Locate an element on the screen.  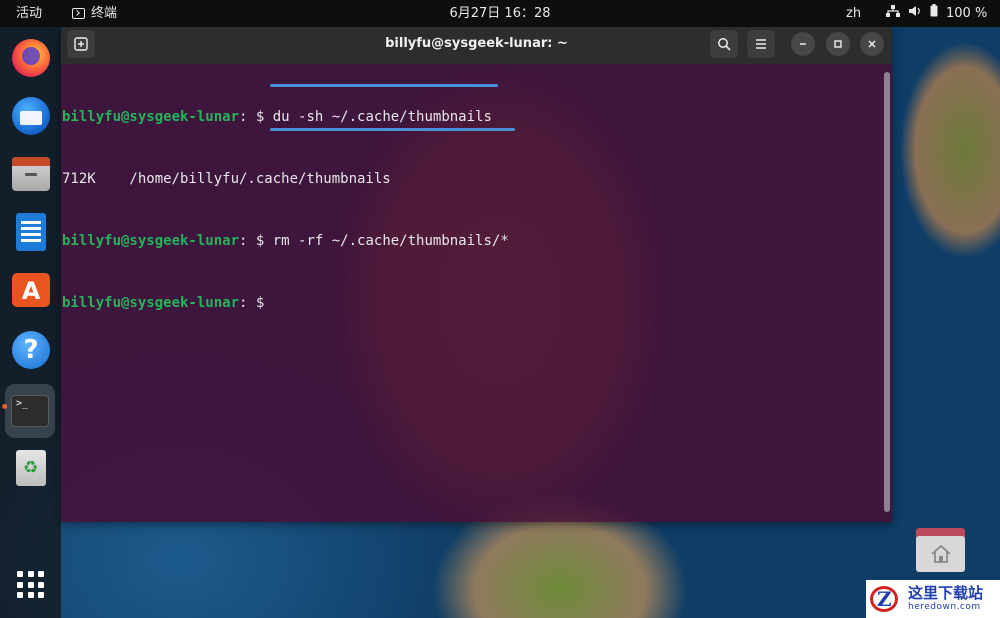
new-tab-icon is located at coordinates (81, 44).